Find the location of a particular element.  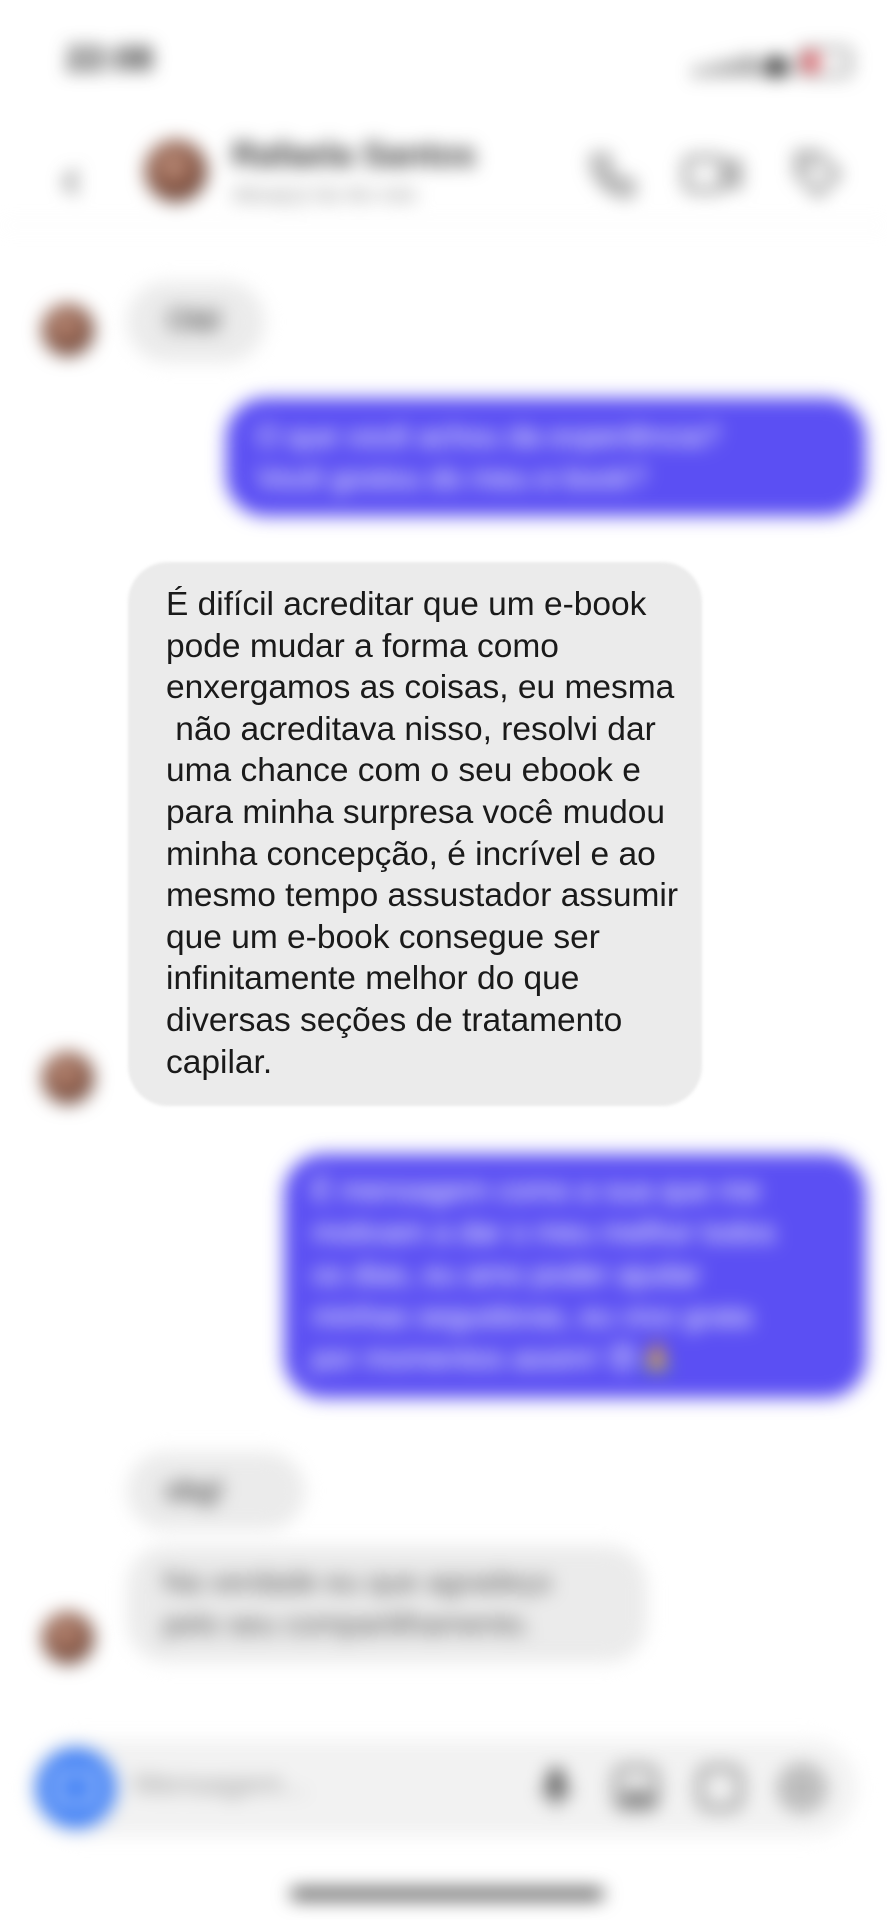

message-line: uma chance com o seu ebook e is located at coordinates (403, 771).